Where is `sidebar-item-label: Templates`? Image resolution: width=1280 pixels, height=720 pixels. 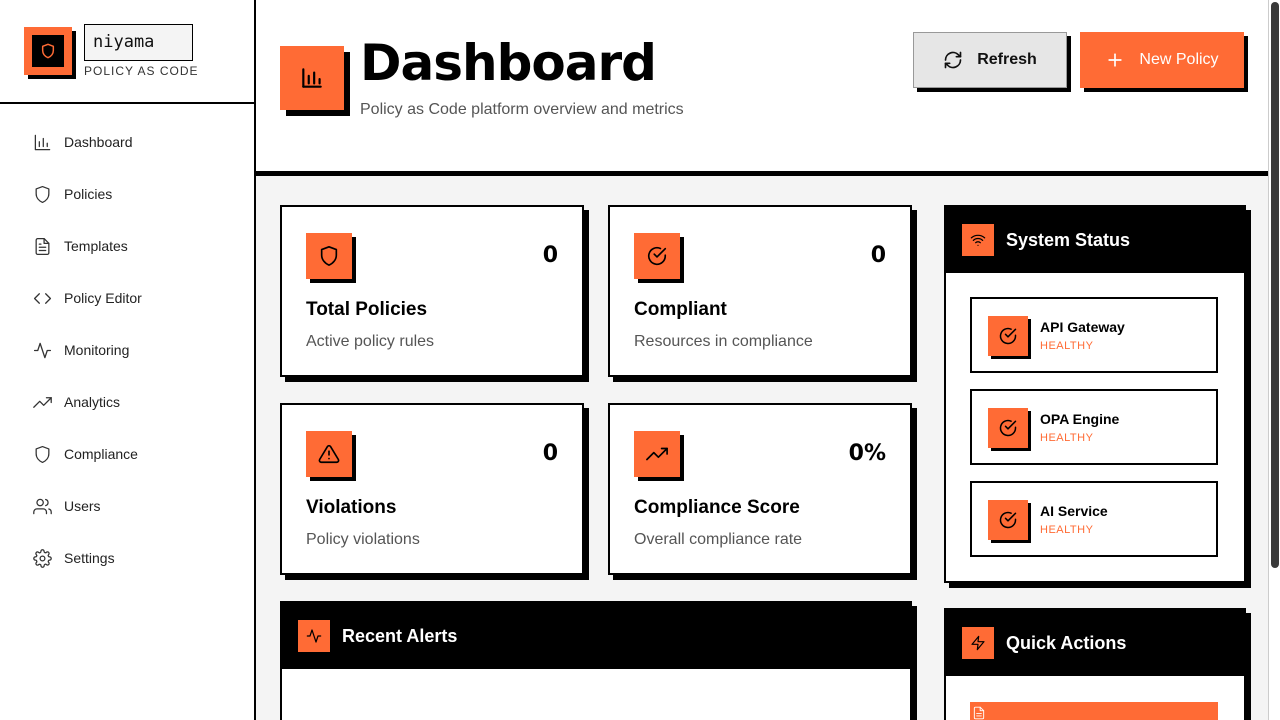 sidebar-item-label: Templates is located at coordinates (96, 246).